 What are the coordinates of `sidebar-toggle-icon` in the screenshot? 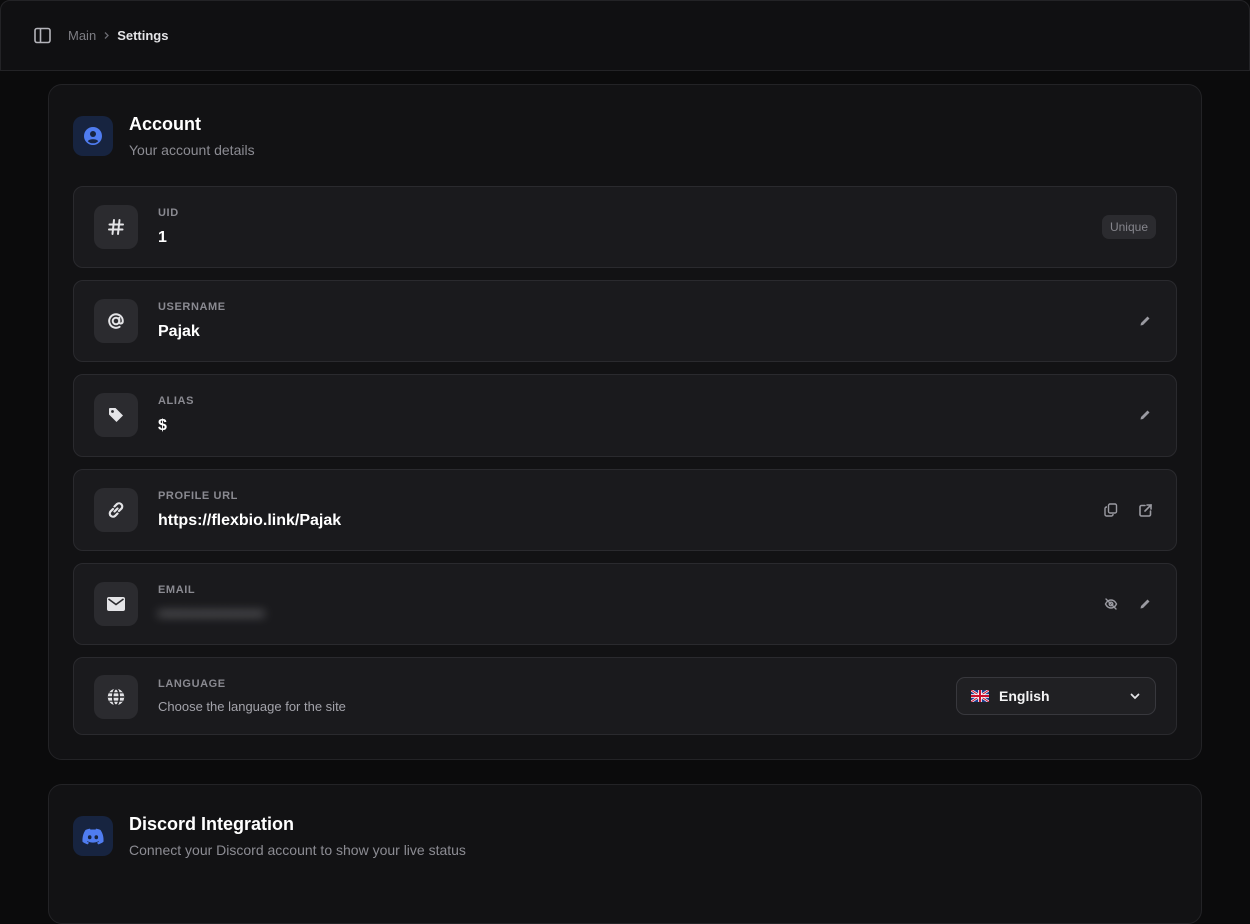 It's located at (42, 36).